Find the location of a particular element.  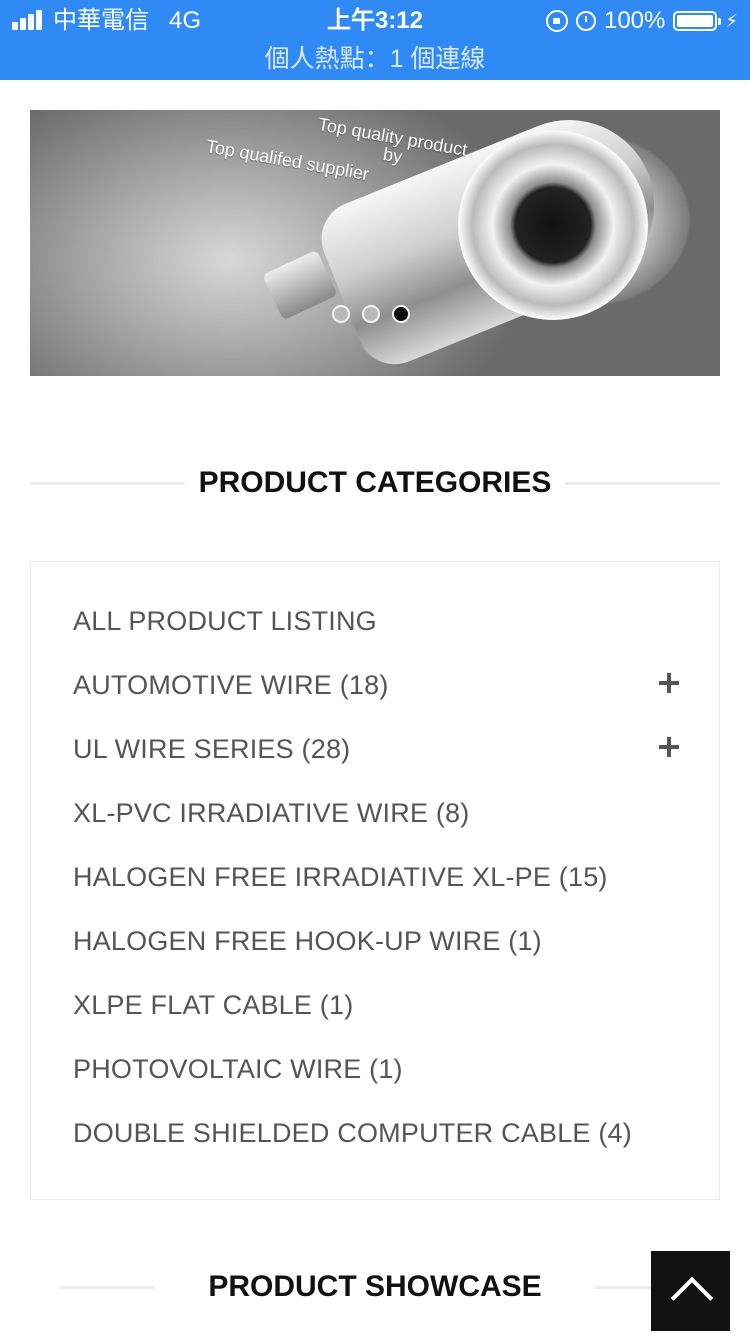

section-title: PRODUCT SHOWCASE is located at coordinates (375, 1287).